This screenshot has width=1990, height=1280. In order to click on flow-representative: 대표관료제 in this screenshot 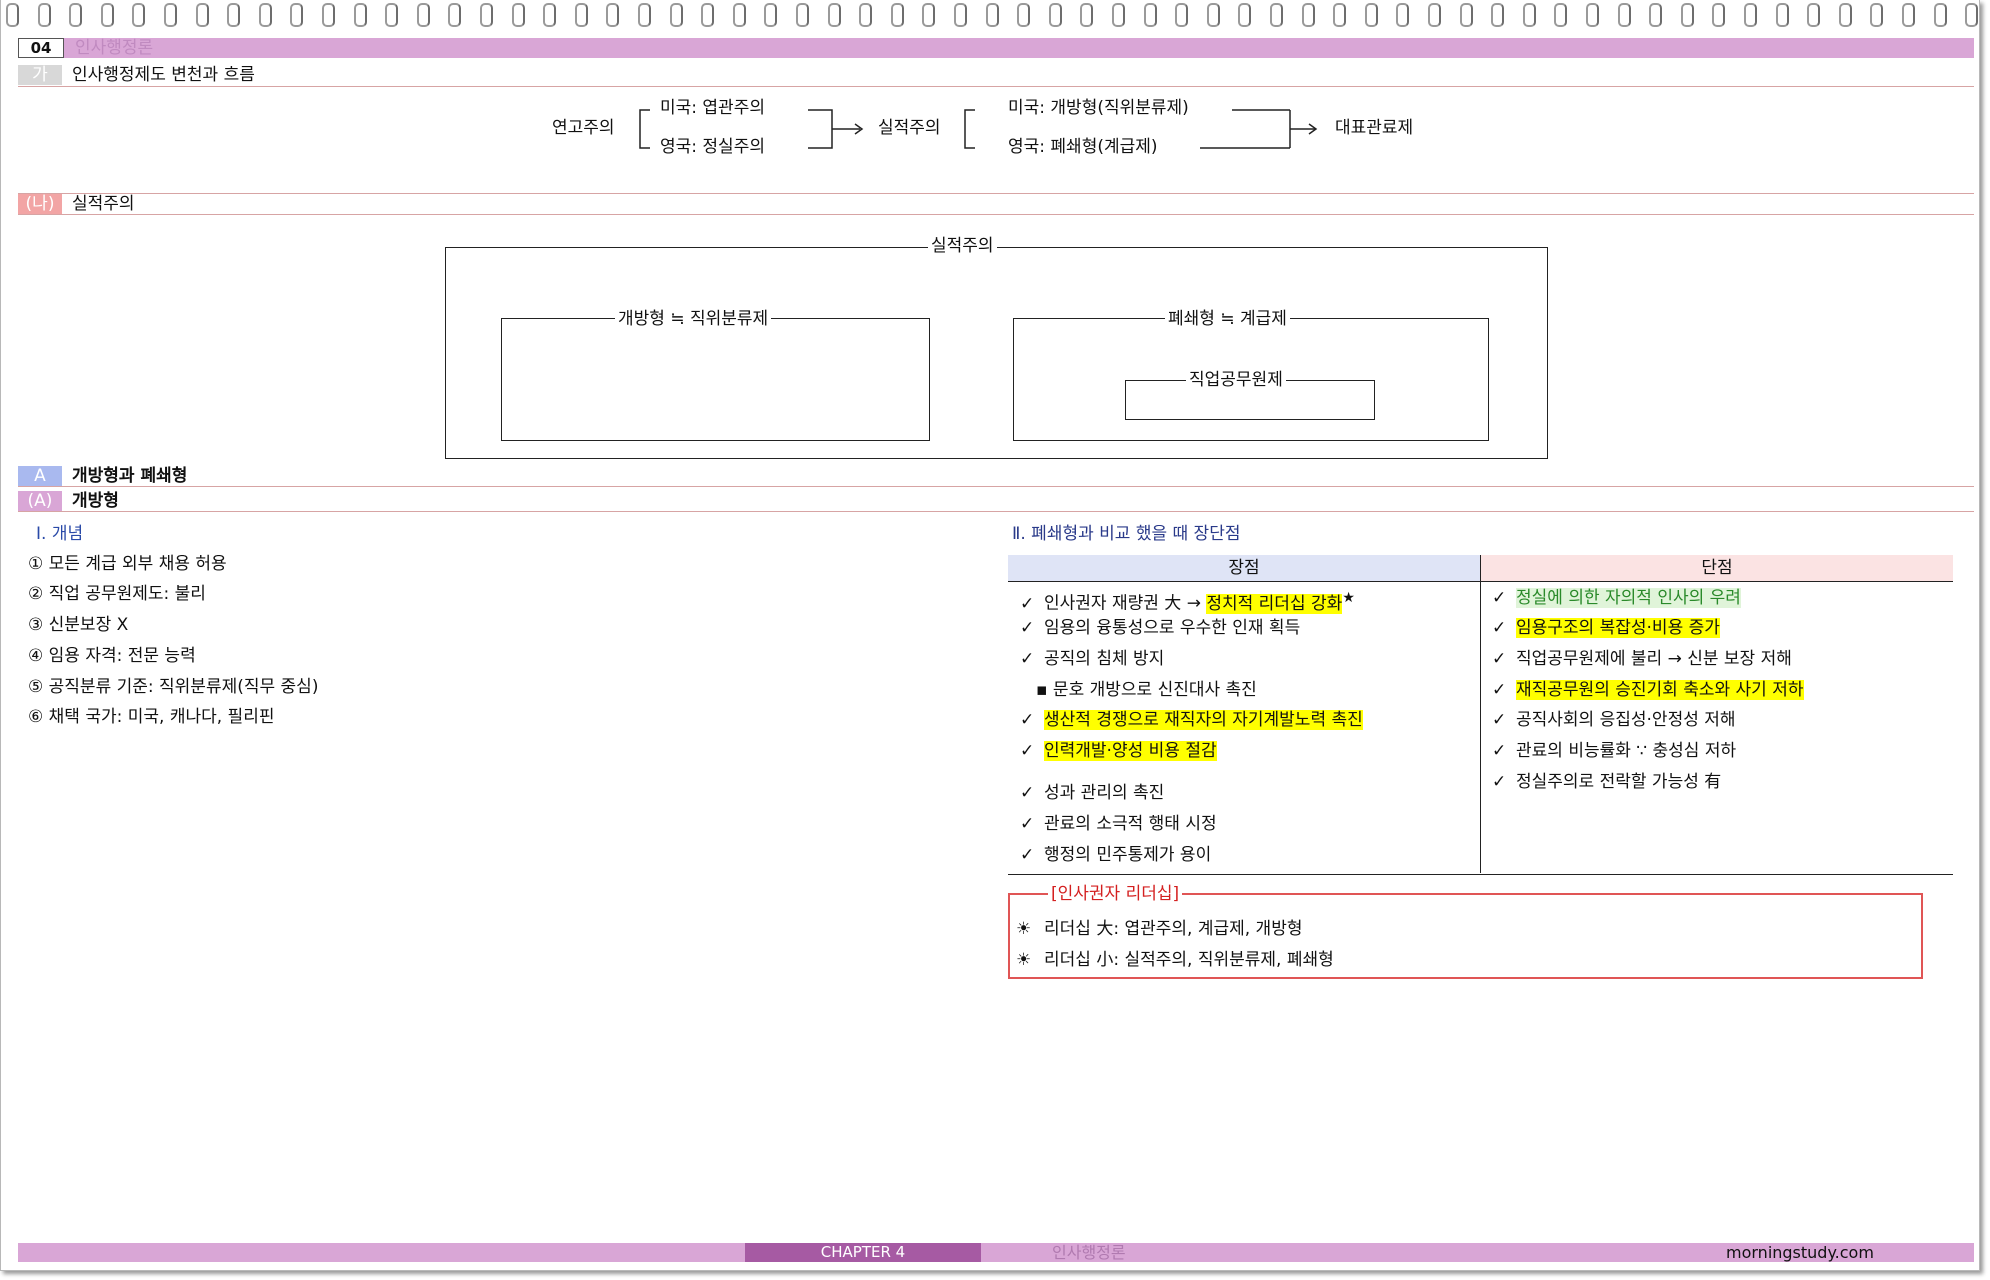, I will do `click(1374, 128)`.